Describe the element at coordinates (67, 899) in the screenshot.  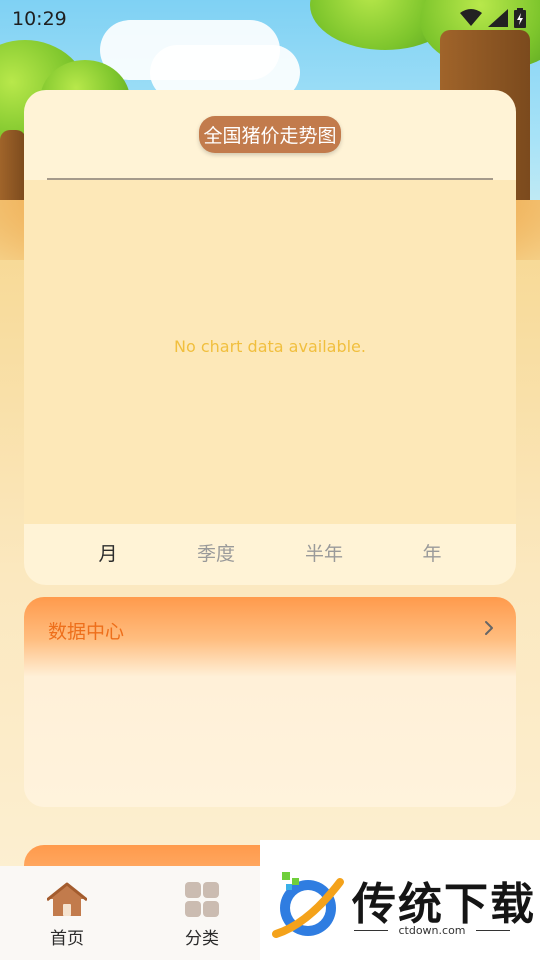
I see `home-icon` at that location.